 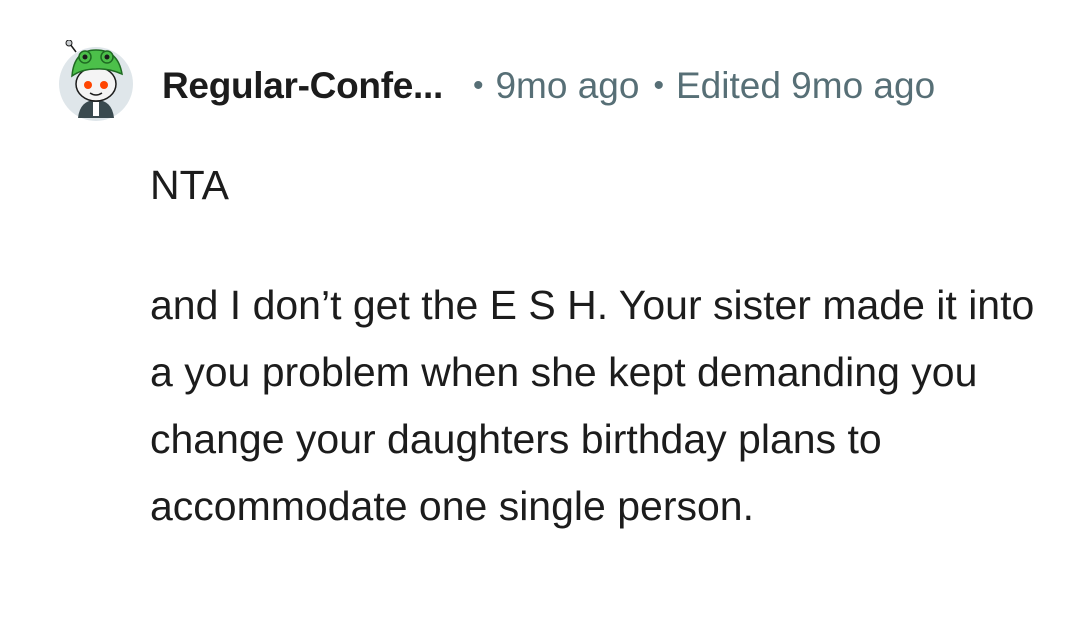 I want to click on user-avatar, so click(x=96, y=80).